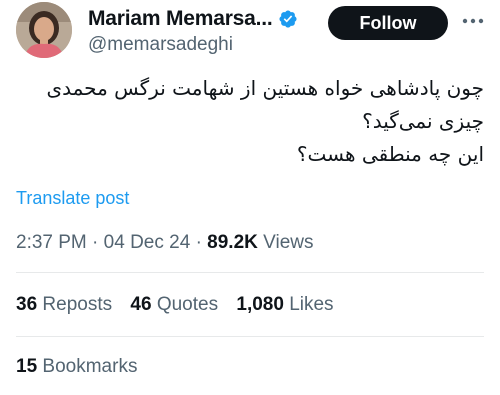 This screenshot has height=395, width=500. What do you see at coordinates (232, 242) in the screenshot?
I see `views-count: 89.2K` at bounding box center [232, 242].